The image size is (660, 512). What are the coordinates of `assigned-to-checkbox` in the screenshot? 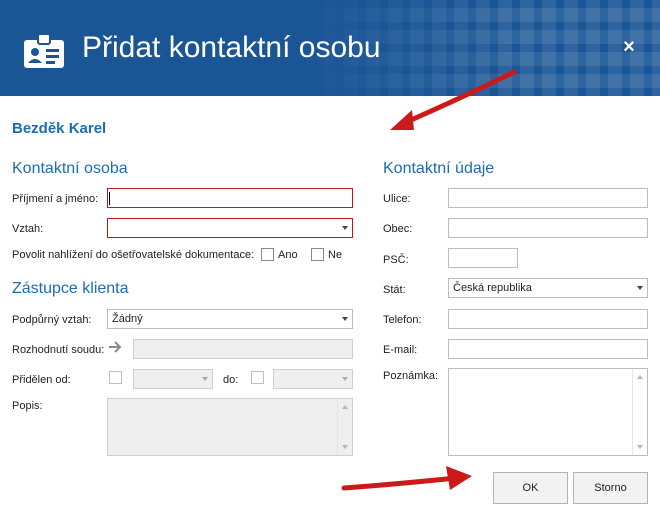 It's located at (257, 377).